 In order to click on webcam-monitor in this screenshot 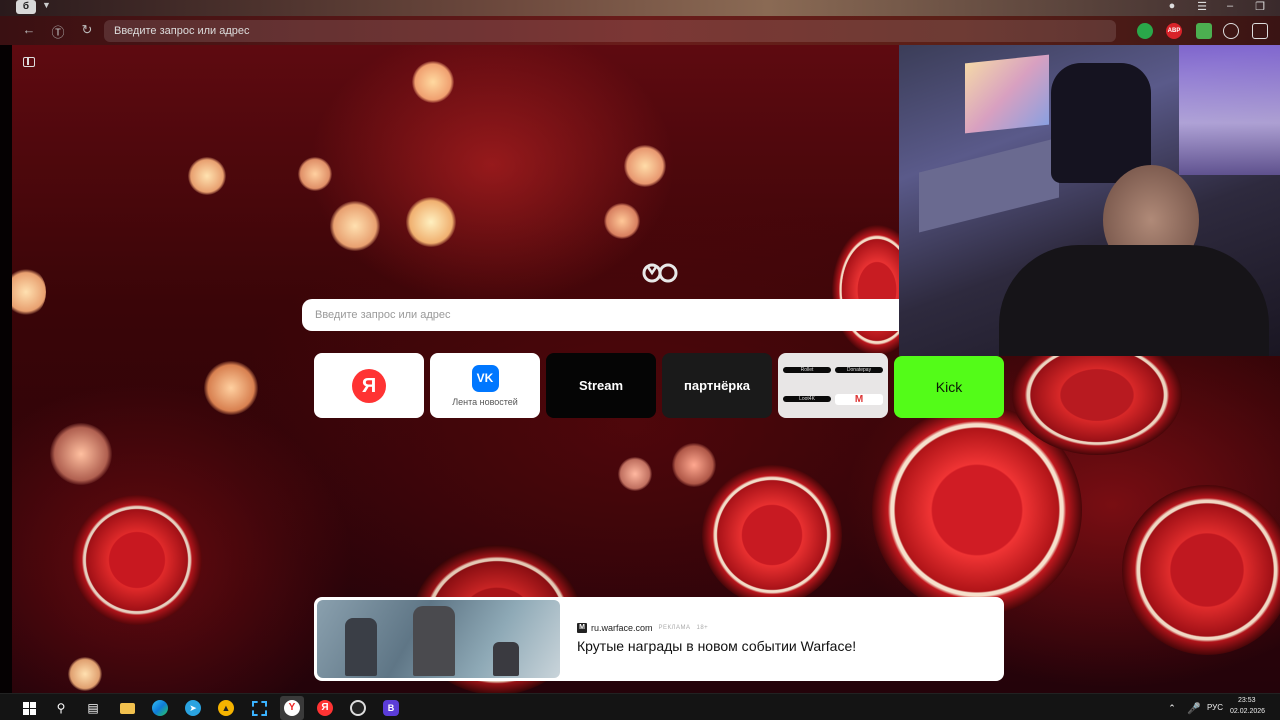, I will do `click(1007, 94)`.